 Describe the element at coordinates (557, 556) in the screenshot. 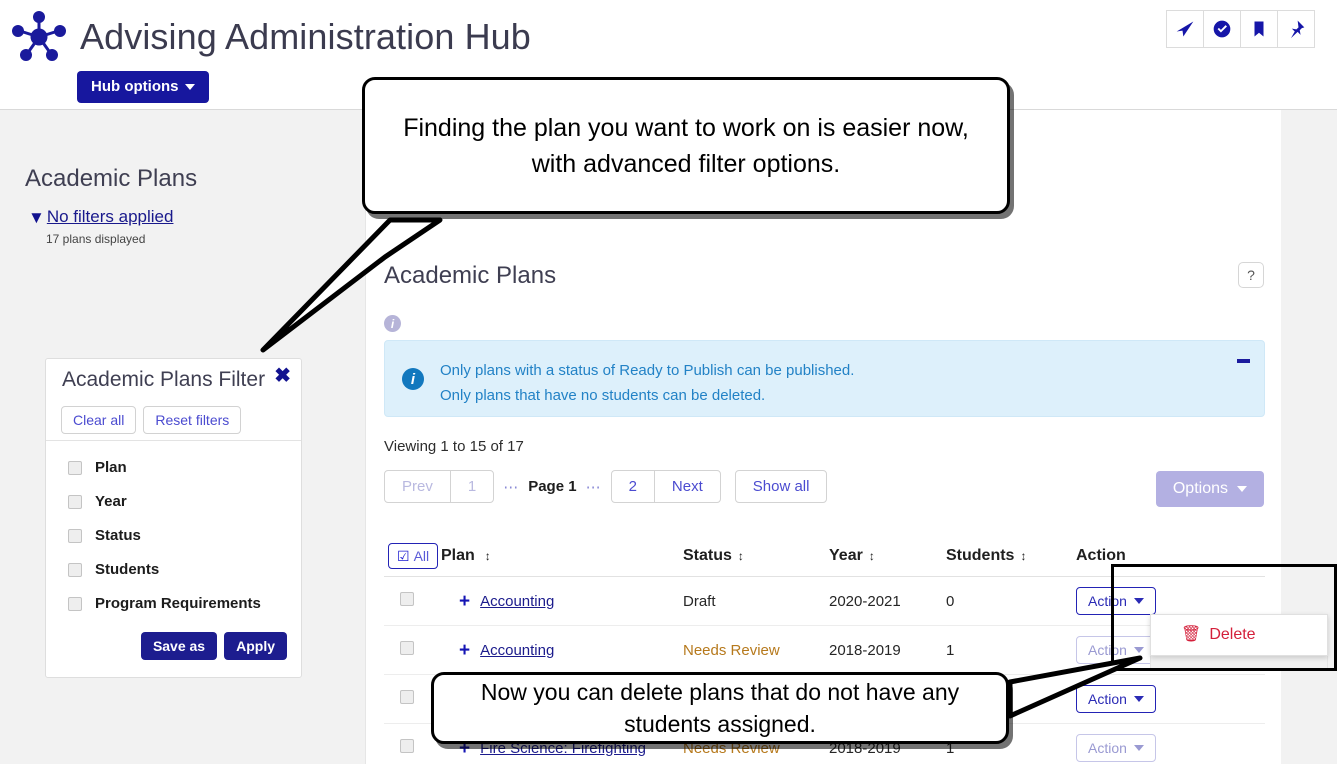

I see `column-header-plan: Plan ↕` at that location.